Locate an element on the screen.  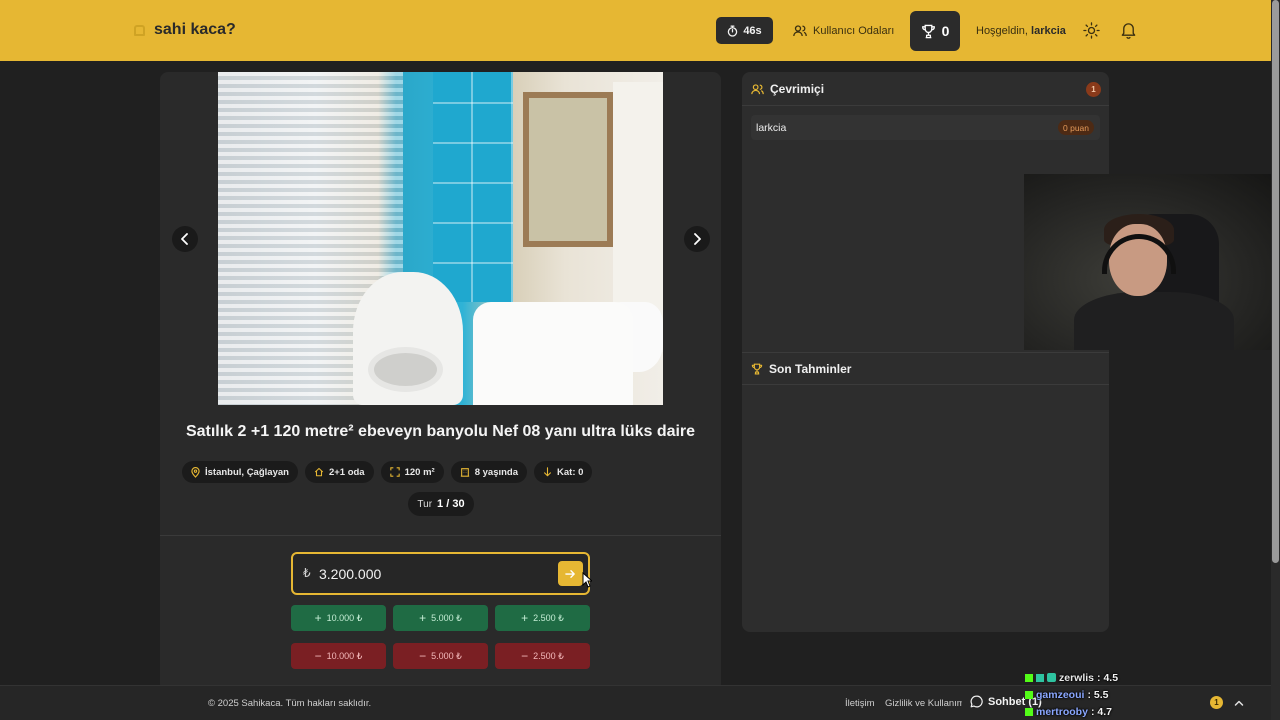
chat-text: : 4.5 is located at coordinates (1108, 677).